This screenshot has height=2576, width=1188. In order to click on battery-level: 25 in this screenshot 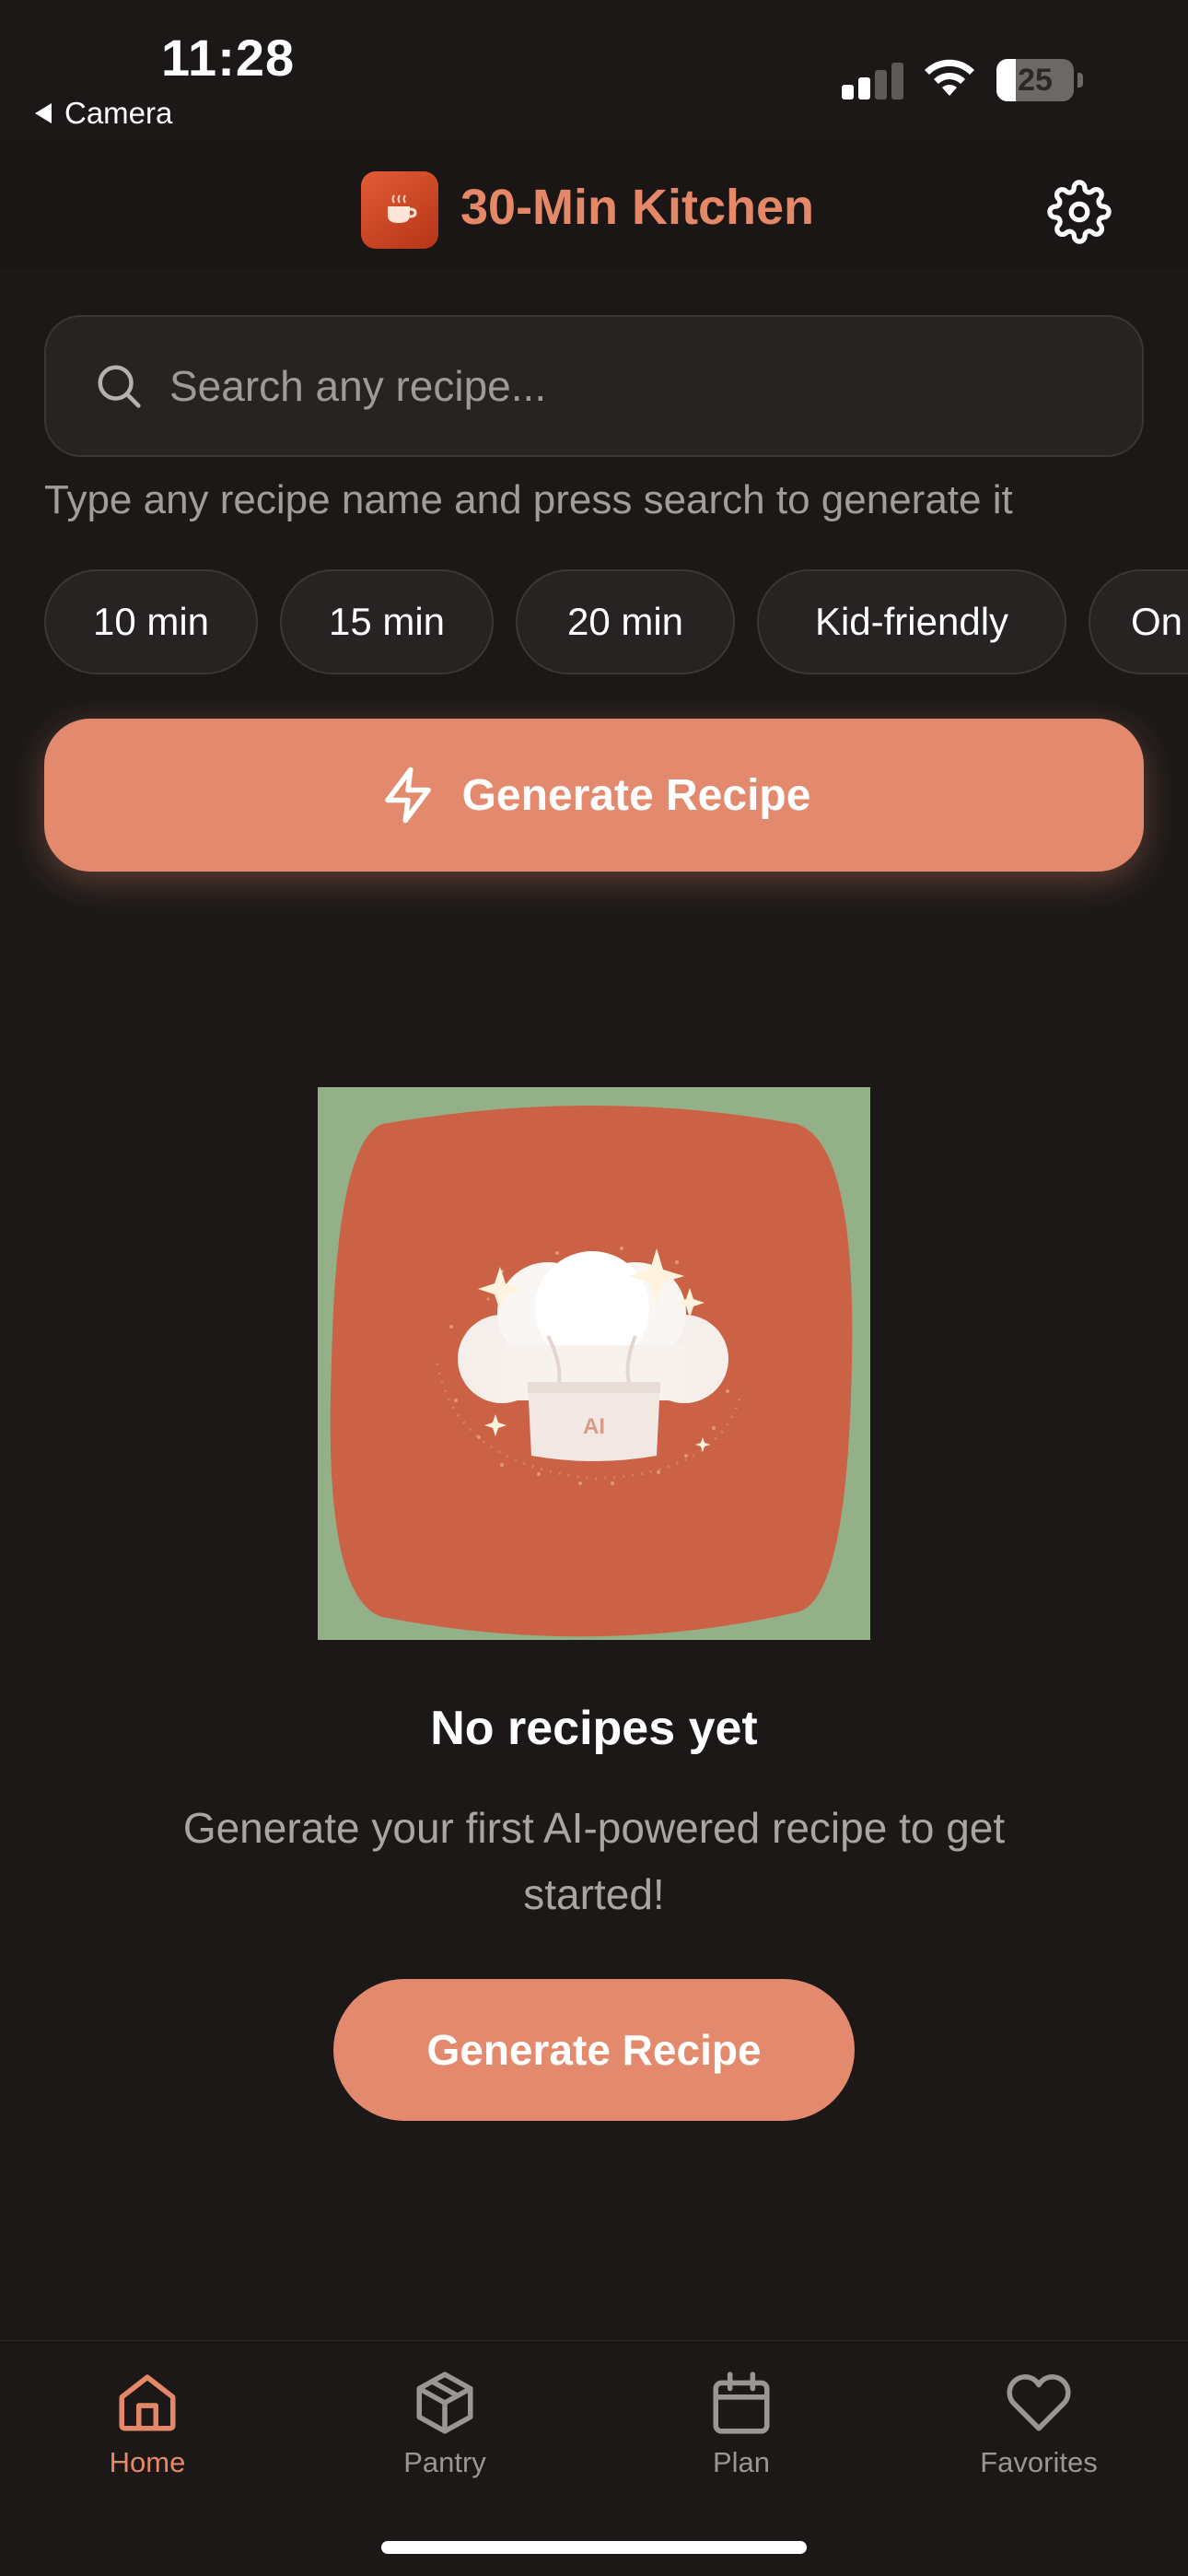, I will do `click(1035, 80)`.